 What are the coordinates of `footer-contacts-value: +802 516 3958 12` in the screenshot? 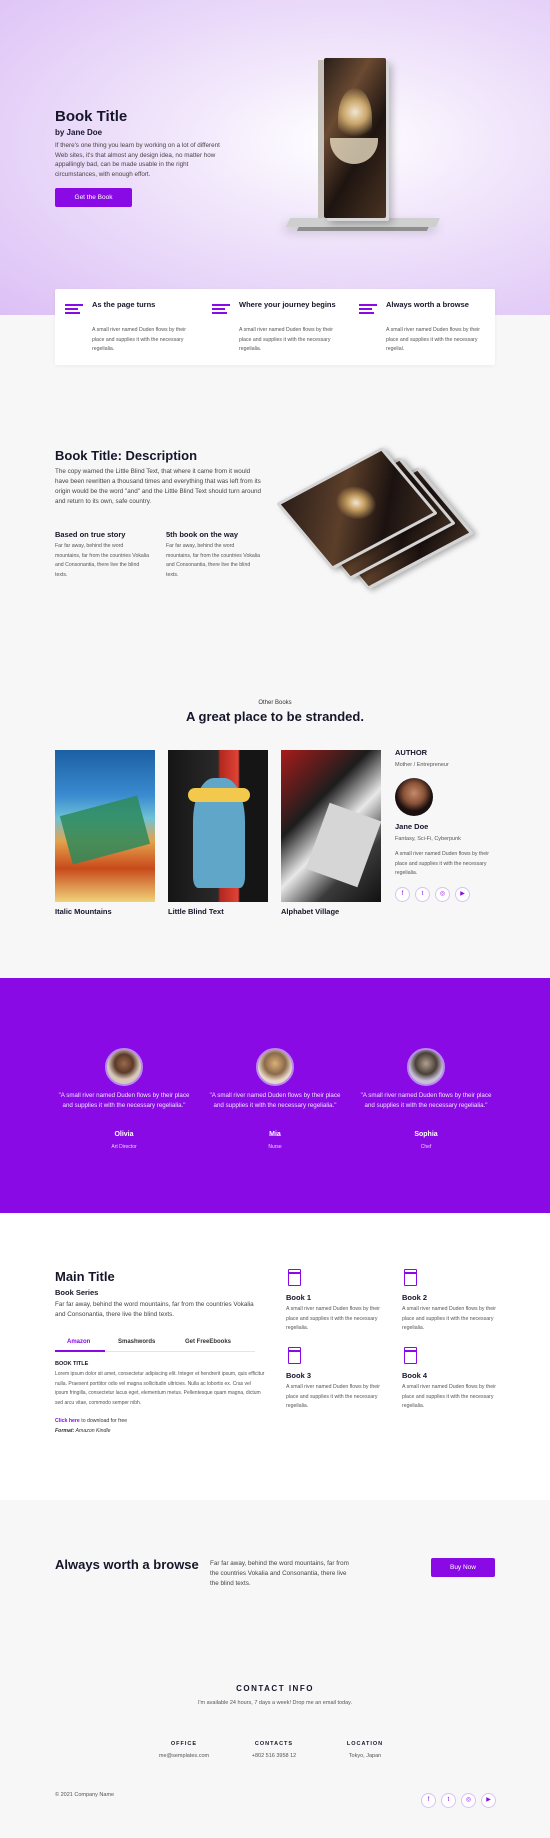 It's located at (274, 1756).